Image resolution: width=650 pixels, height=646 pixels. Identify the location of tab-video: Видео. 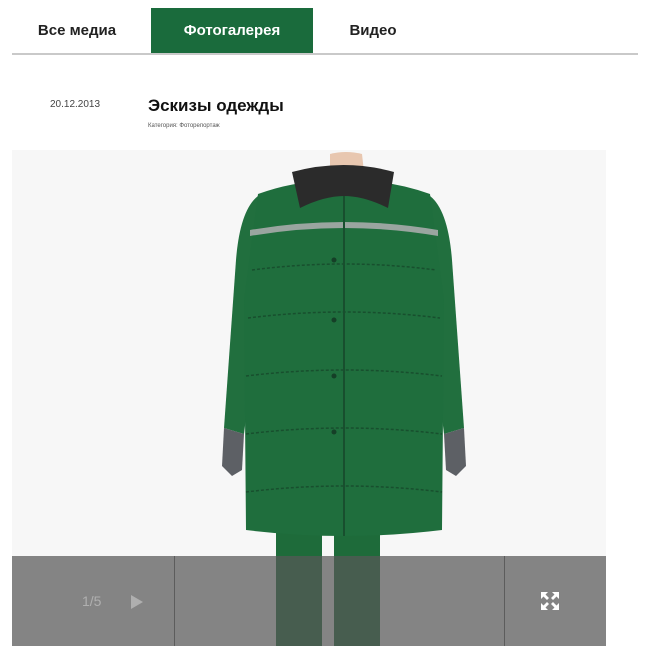
(373, 30).